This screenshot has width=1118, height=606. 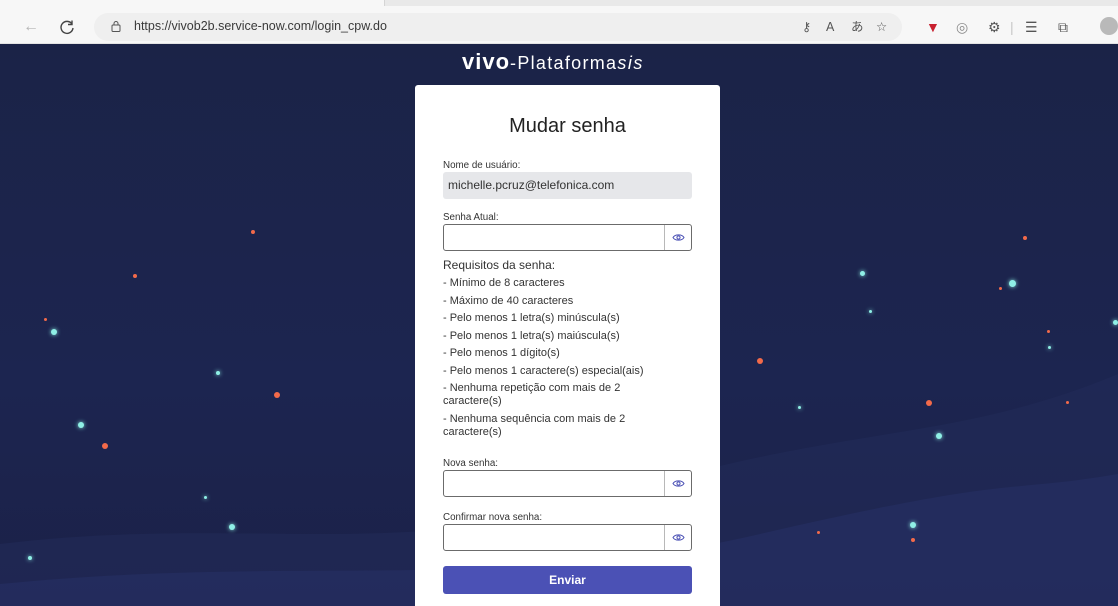 What do you see at coordinates (1031, 27) in the screenshot?
I see `favorites-icon: ☰` at bounding box center [1031, 27].